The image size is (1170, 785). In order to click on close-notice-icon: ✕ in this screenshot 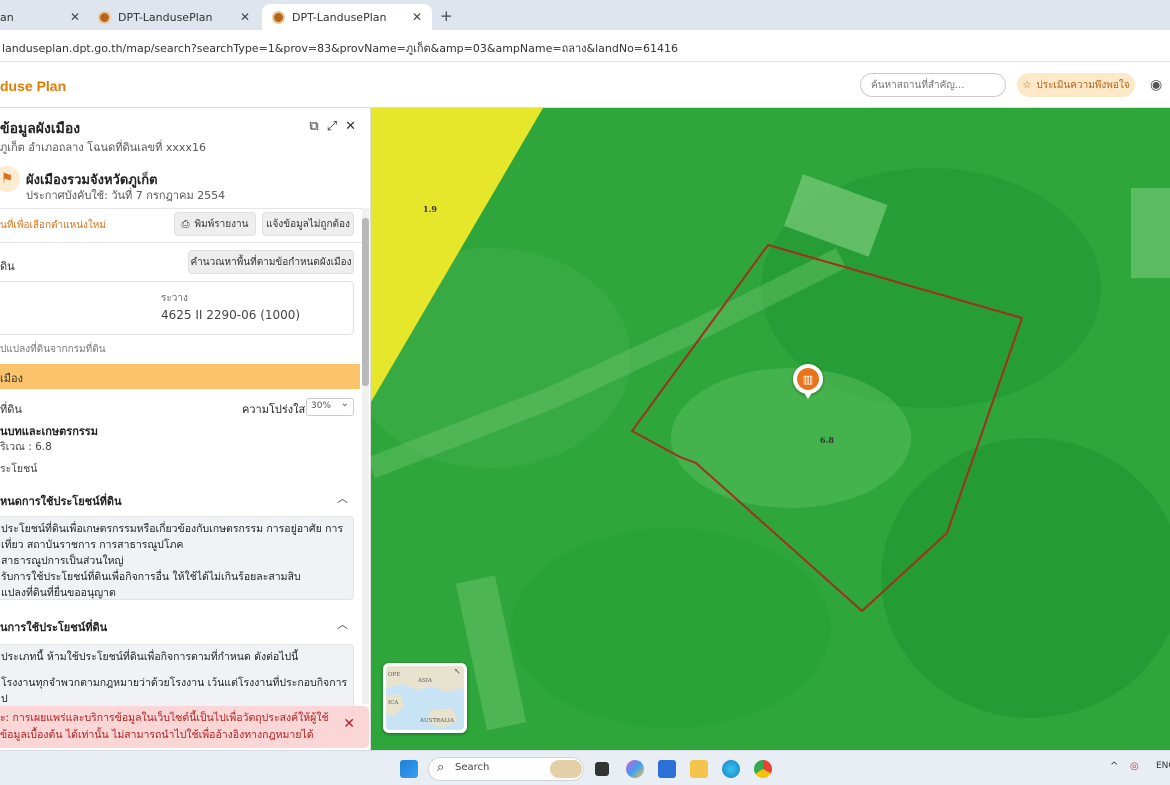, I will do `click(349, 724)`.